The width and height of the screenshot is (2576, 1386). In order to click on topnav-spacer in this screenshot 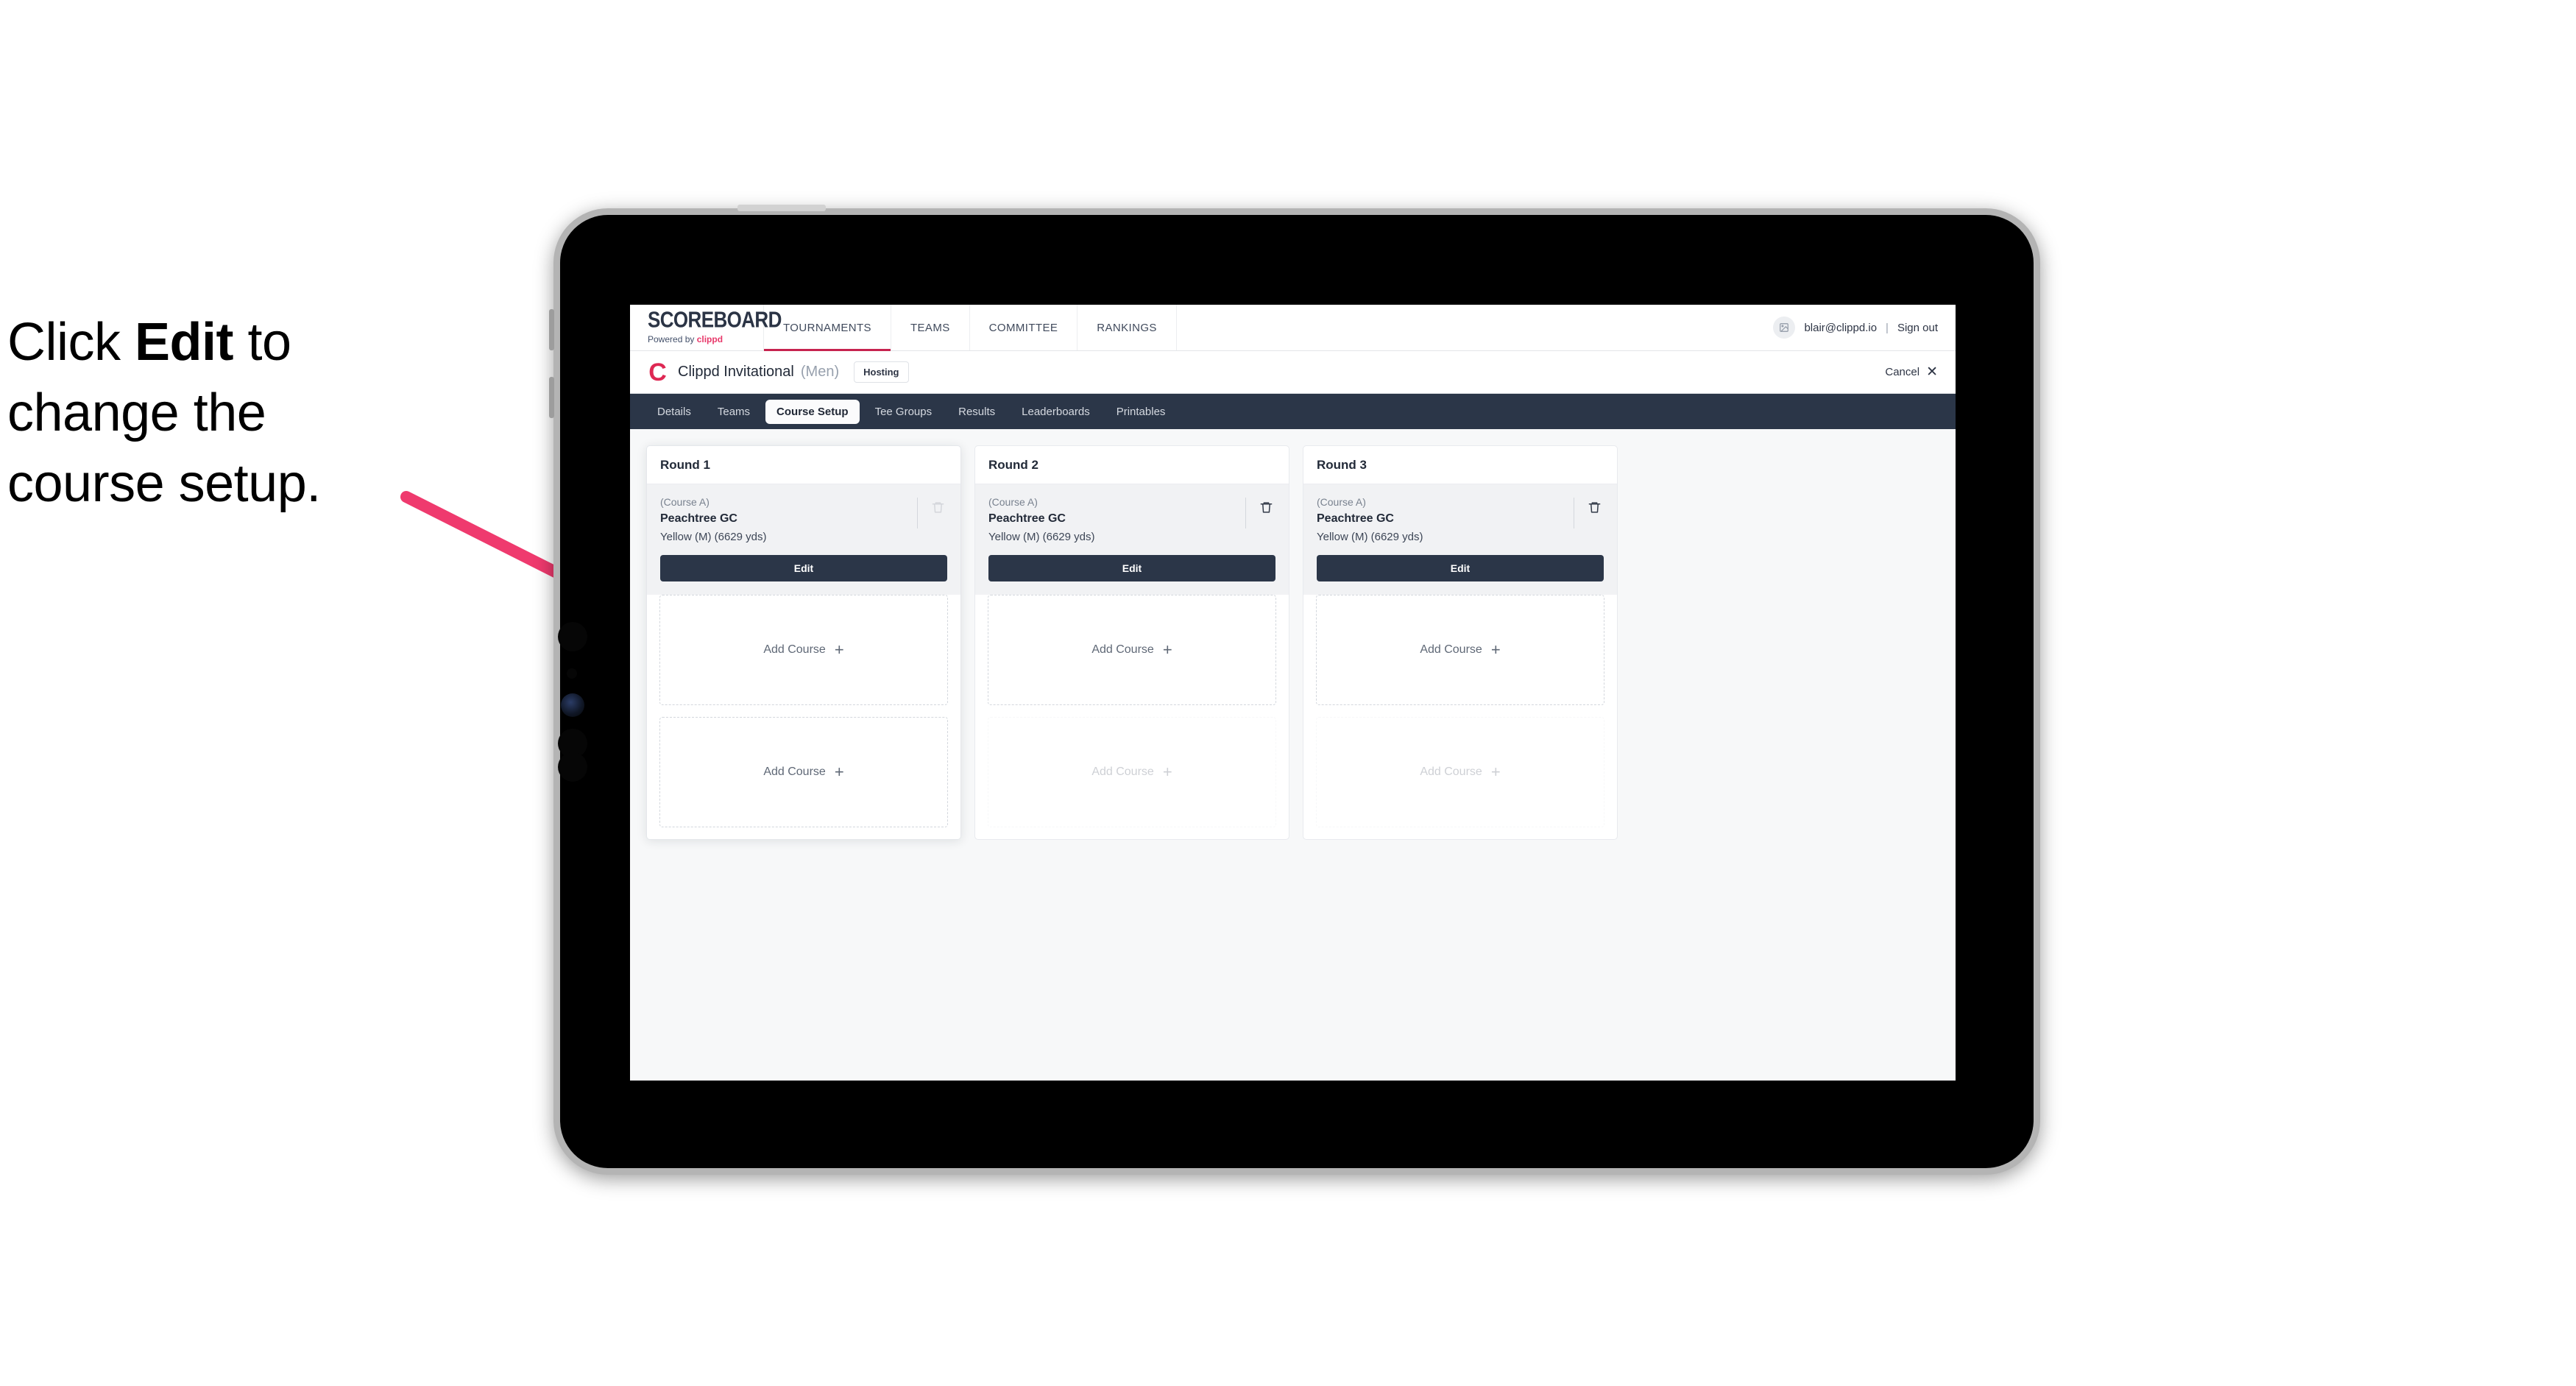, I will do `click(1475, 328)`.